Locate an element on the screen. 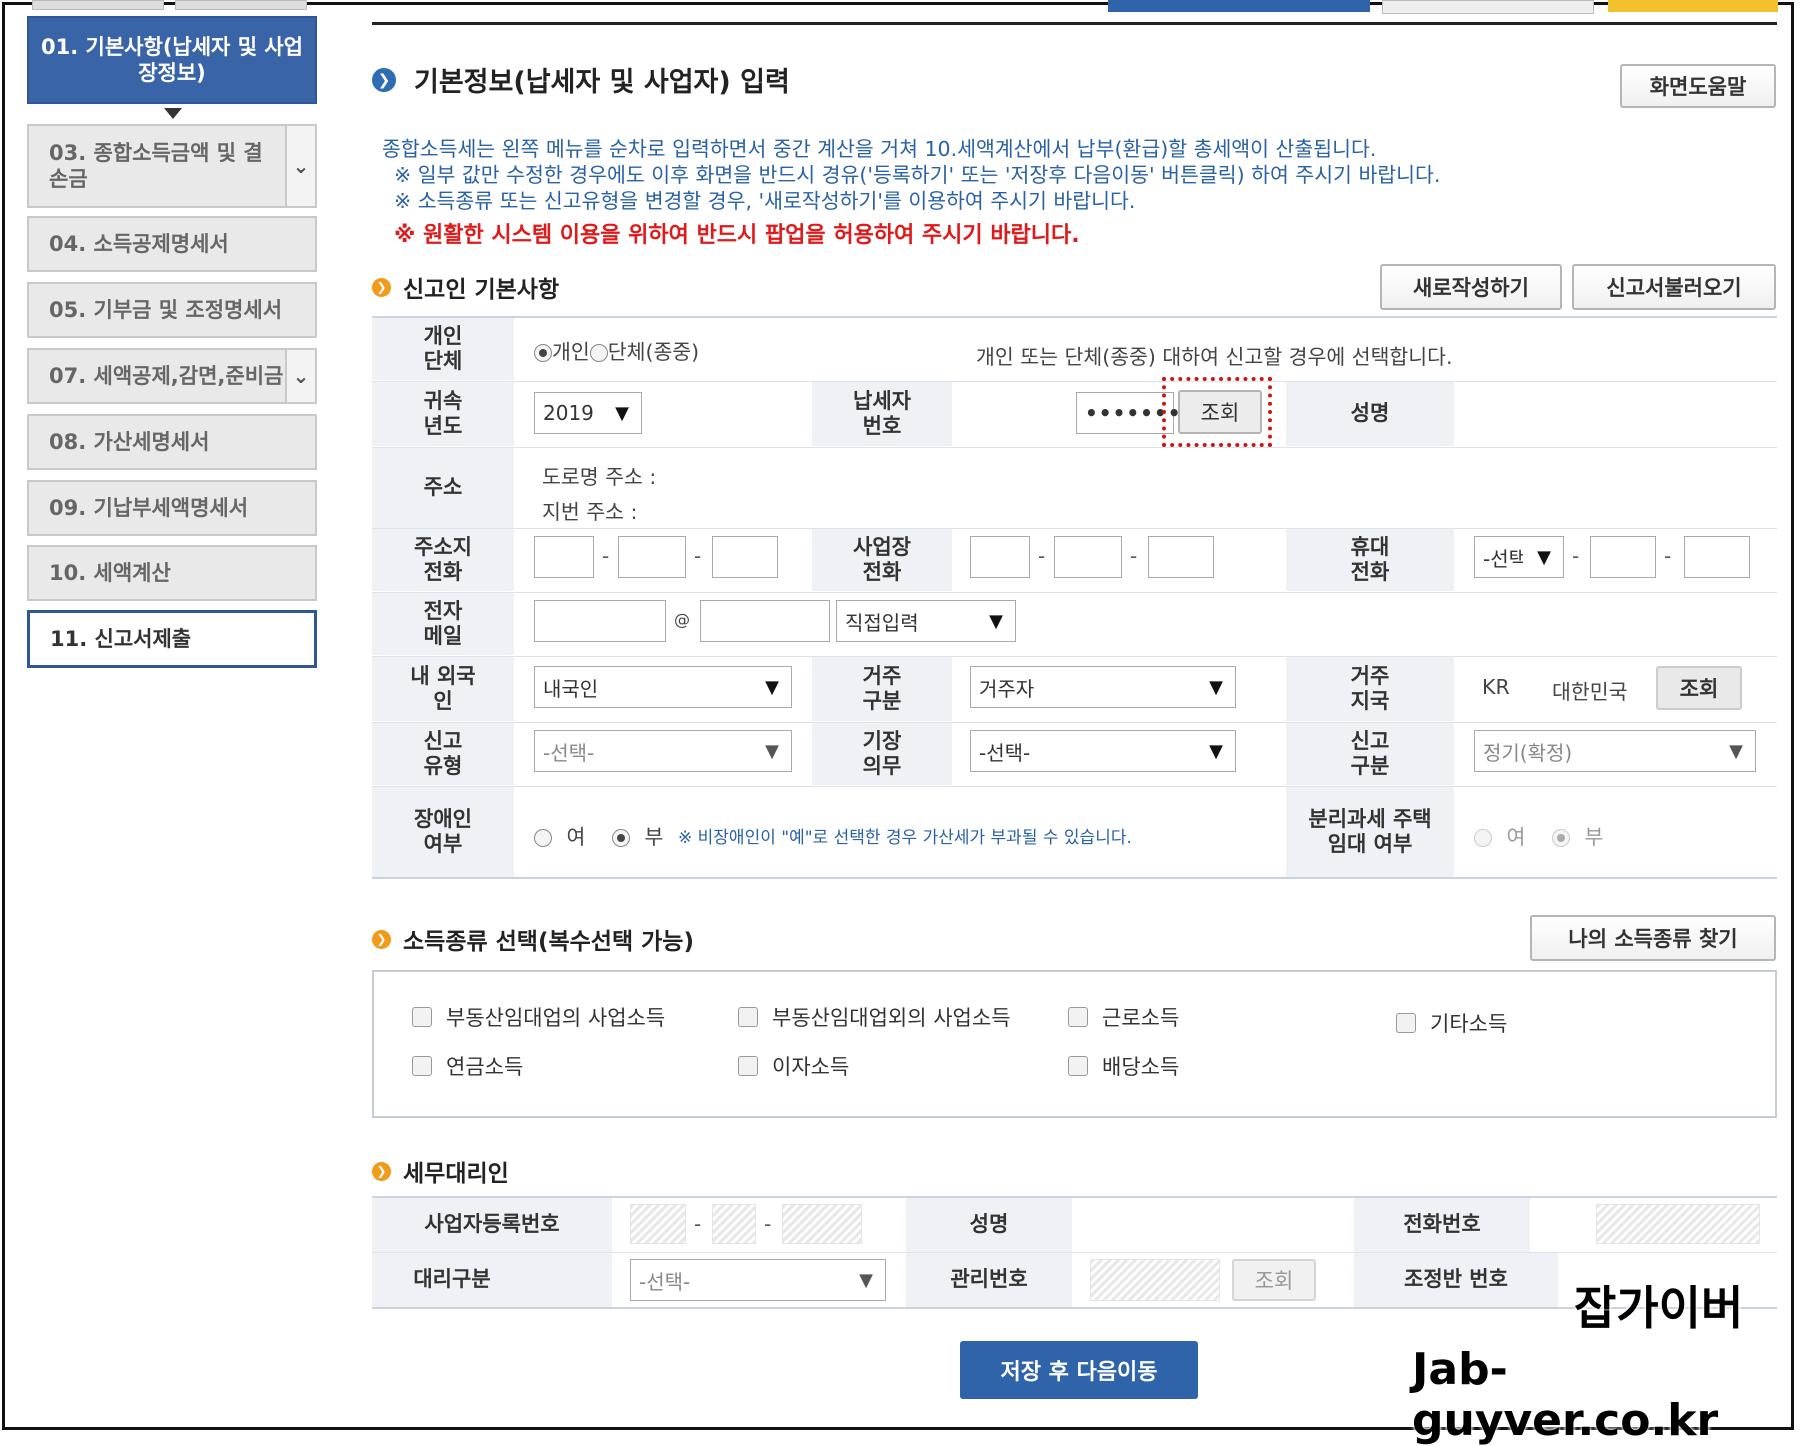 This screenshot has width=1800, height=1446. checkbox-nonrental-business: 부동산임대업외의 사업소득 is located at coordinates (874, 1017).